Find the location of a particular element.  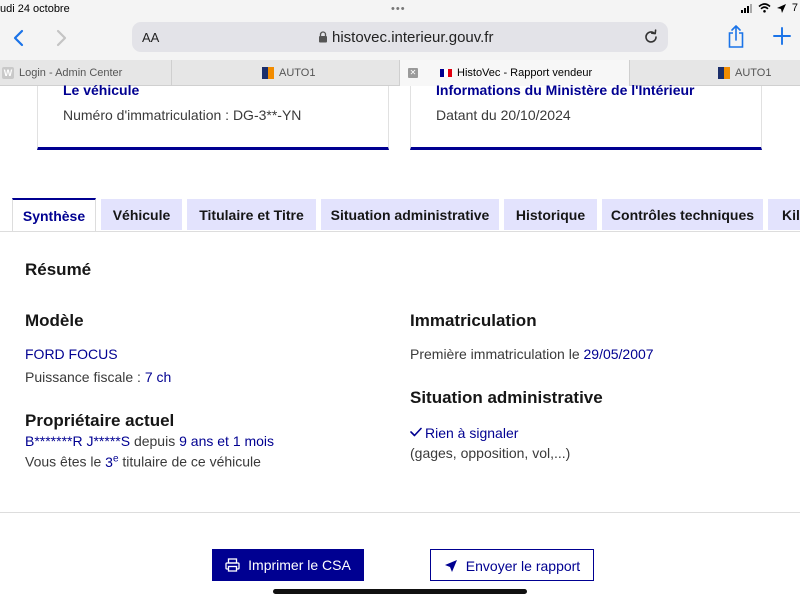

location-icon is located at coordinates (781, 8).